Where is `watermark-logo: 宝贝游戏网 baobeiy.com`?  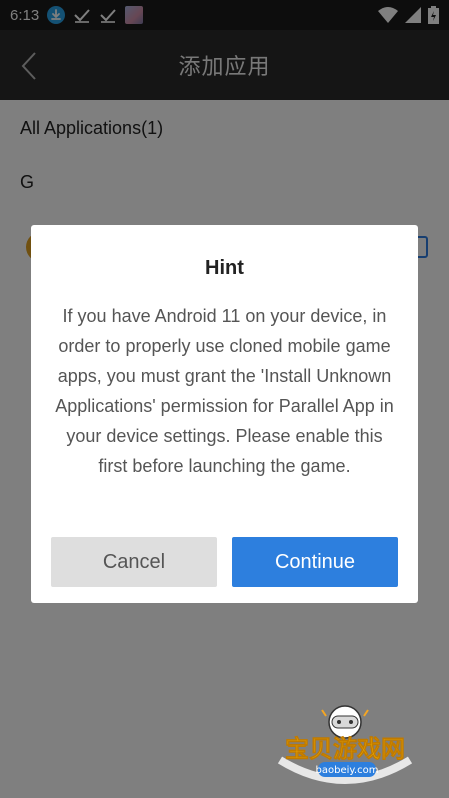 watermark-logo: 宝贝游戏网 baobeiy.com is located at coordinates (345, 747).